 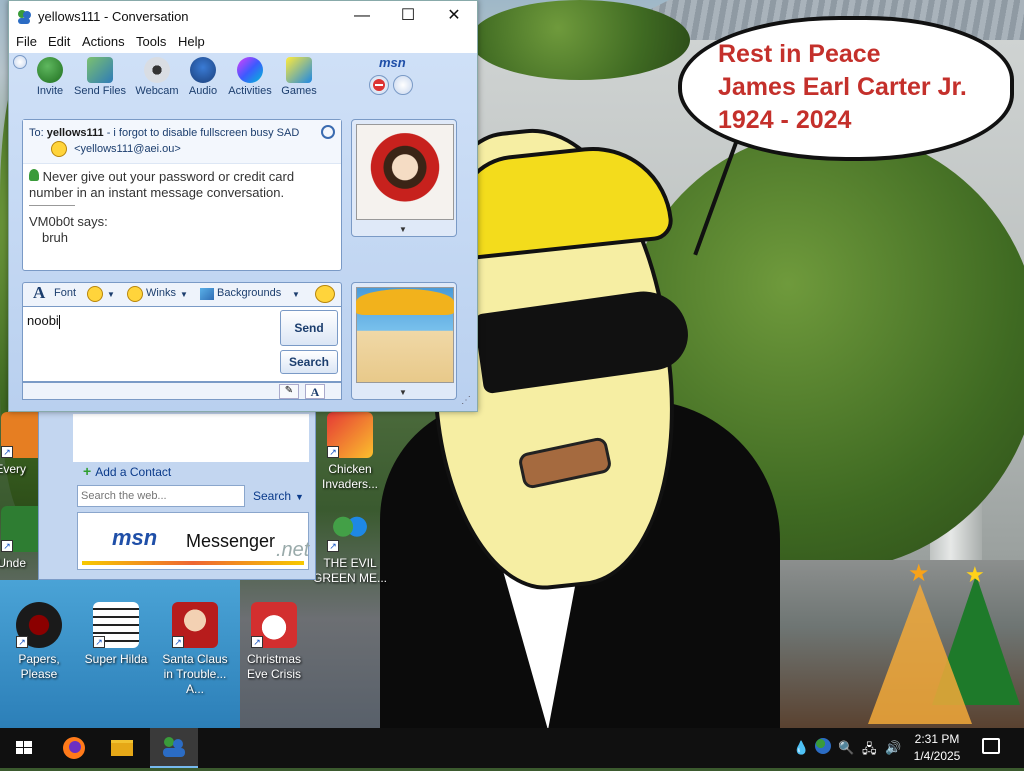 What do you see at coordinates (116, 634) in the screenshot?
I see `desktop-icon-super-hilda: ↗ Super Hilda` at bounding box center [116, 634].